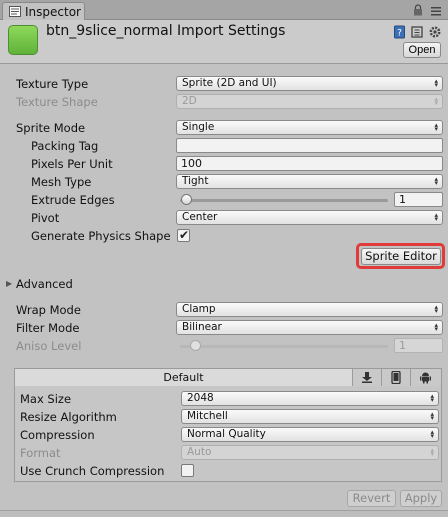 This screenshot has width=448, height=517. I want to click on filter-mode-value: Bilinear, so click(202, 327).